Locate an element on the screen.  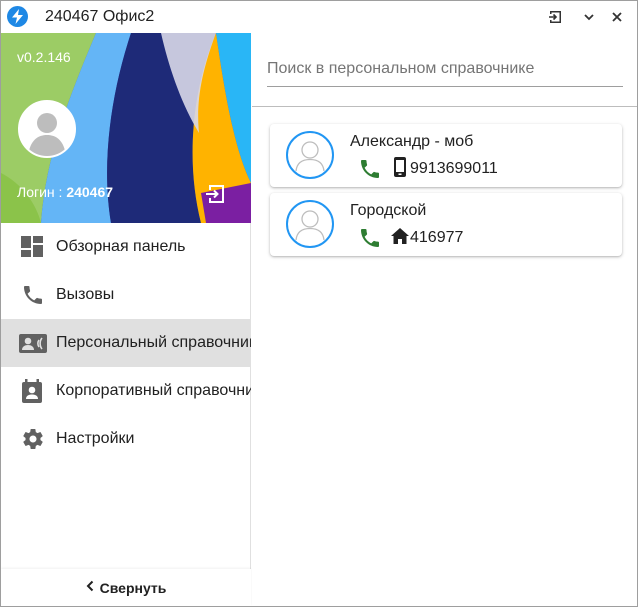
login-text: Логин : 240467 is located at coordinates (65, 192).